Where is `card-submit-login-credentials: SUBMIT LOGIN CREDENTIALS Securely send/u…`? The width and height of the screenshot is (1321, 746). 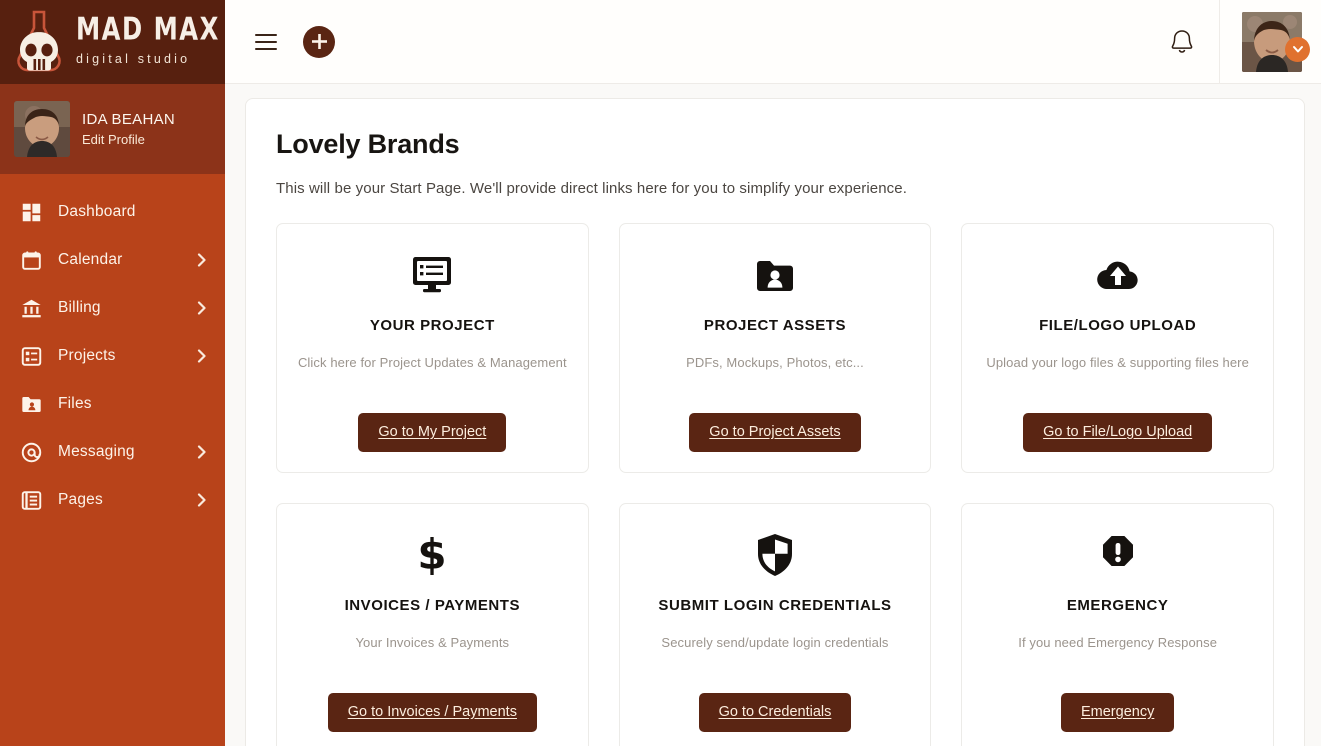
card-submit-login-credentials: SUBMIT LOGIN CREDENTIALS Securely send/u… is located at coordinates (775, 624).